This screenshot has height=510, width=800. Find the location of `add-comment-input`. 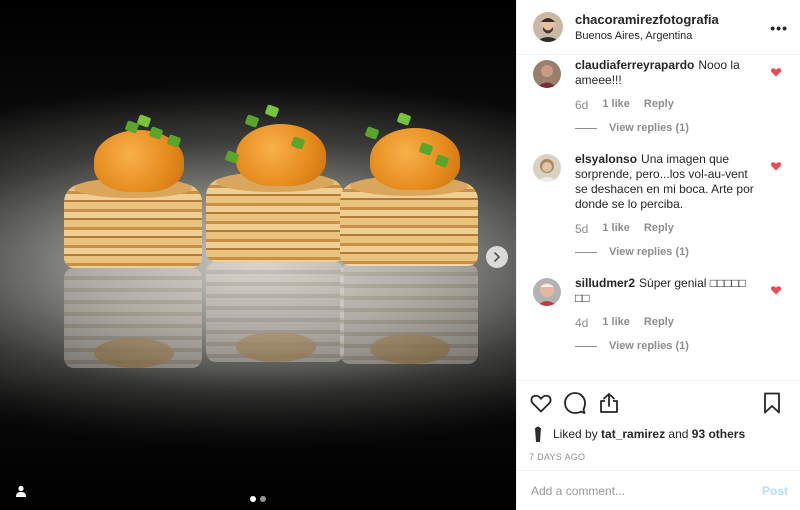

add-comment-input is located at coordinates (646, 490).